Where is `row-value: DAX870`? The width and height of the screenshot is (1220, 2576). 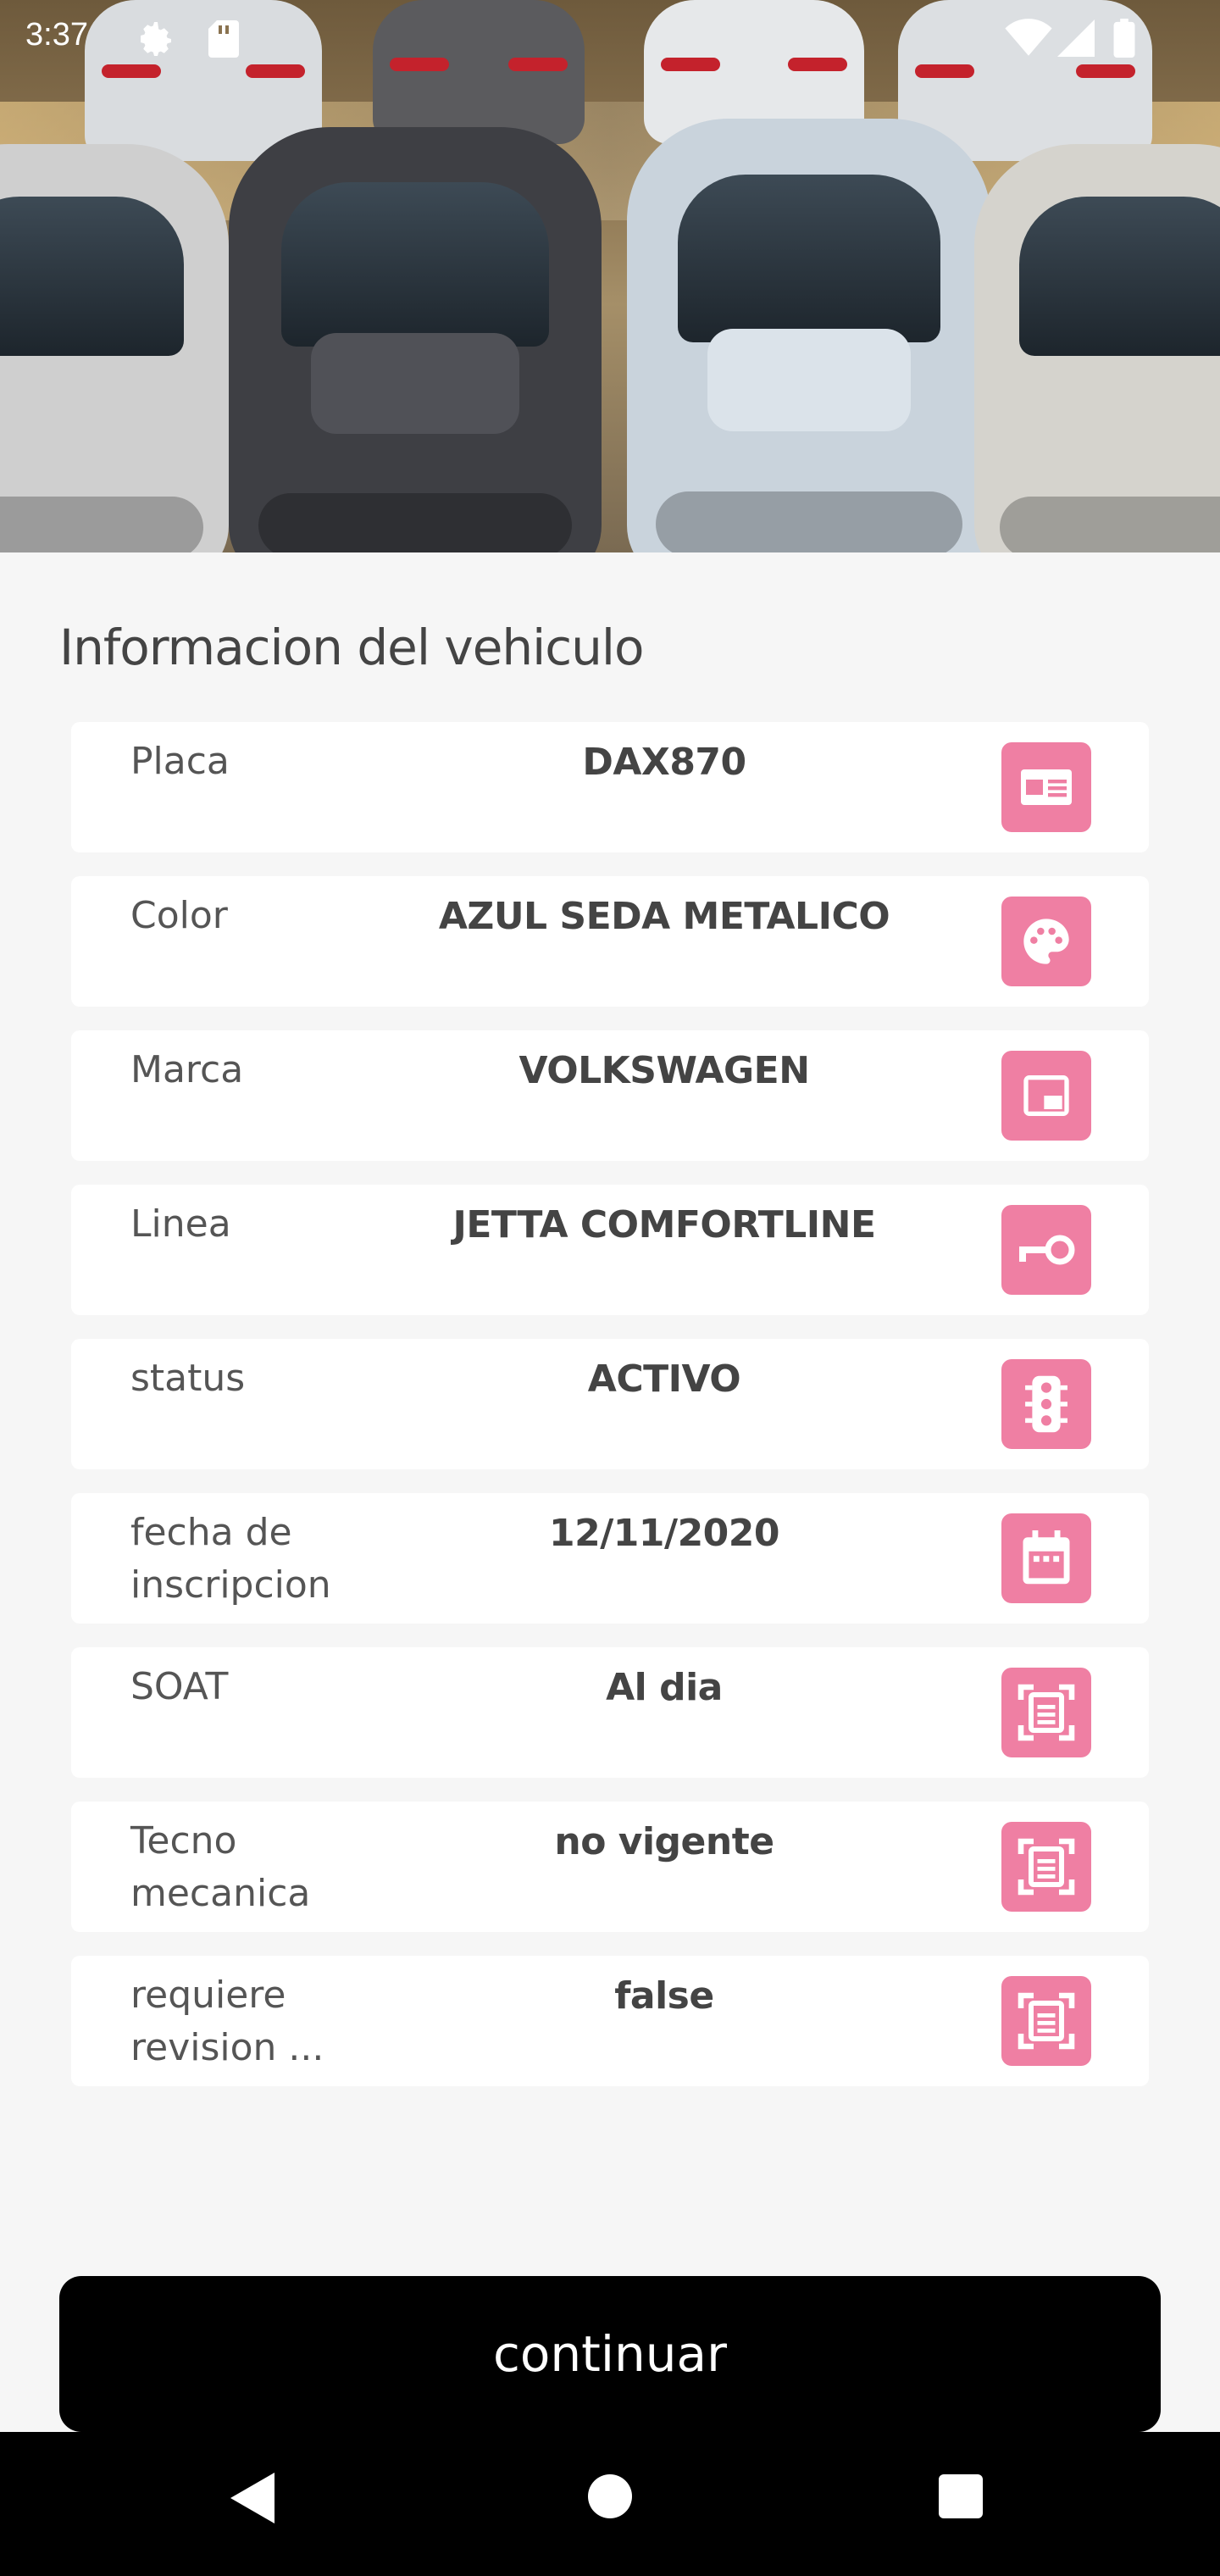 row-value: DAX870 is located at coordinates (664, 762).